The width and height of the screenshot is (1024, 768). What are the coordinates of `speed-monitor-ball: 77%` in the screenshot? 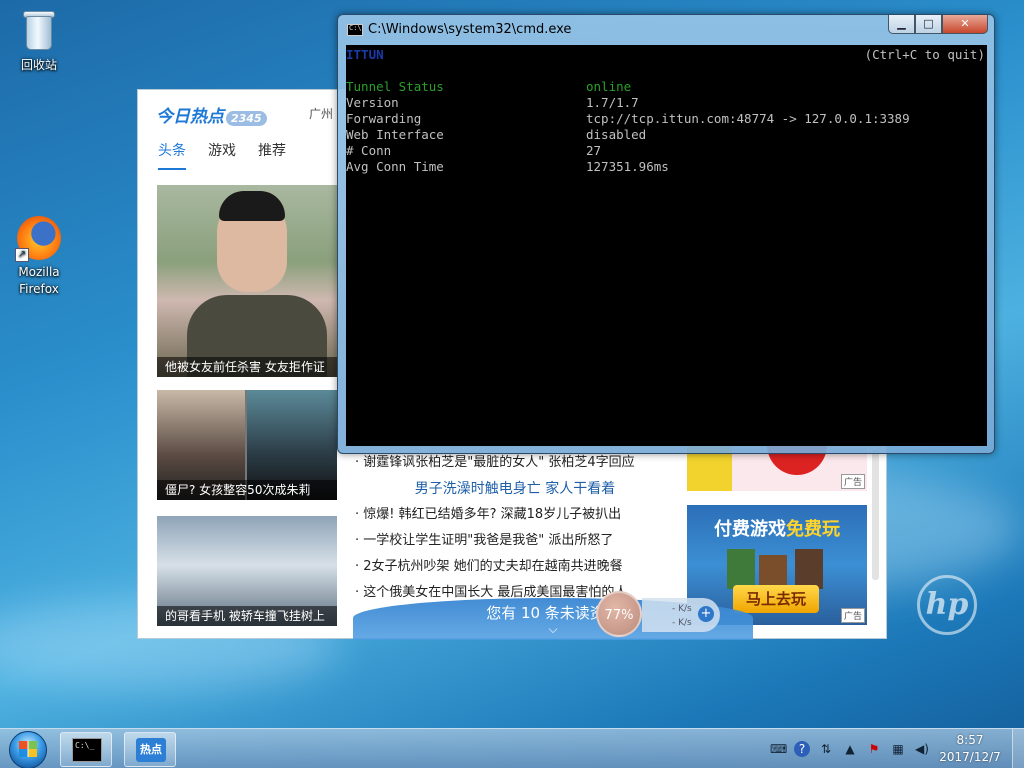 It's located at (619, 614).